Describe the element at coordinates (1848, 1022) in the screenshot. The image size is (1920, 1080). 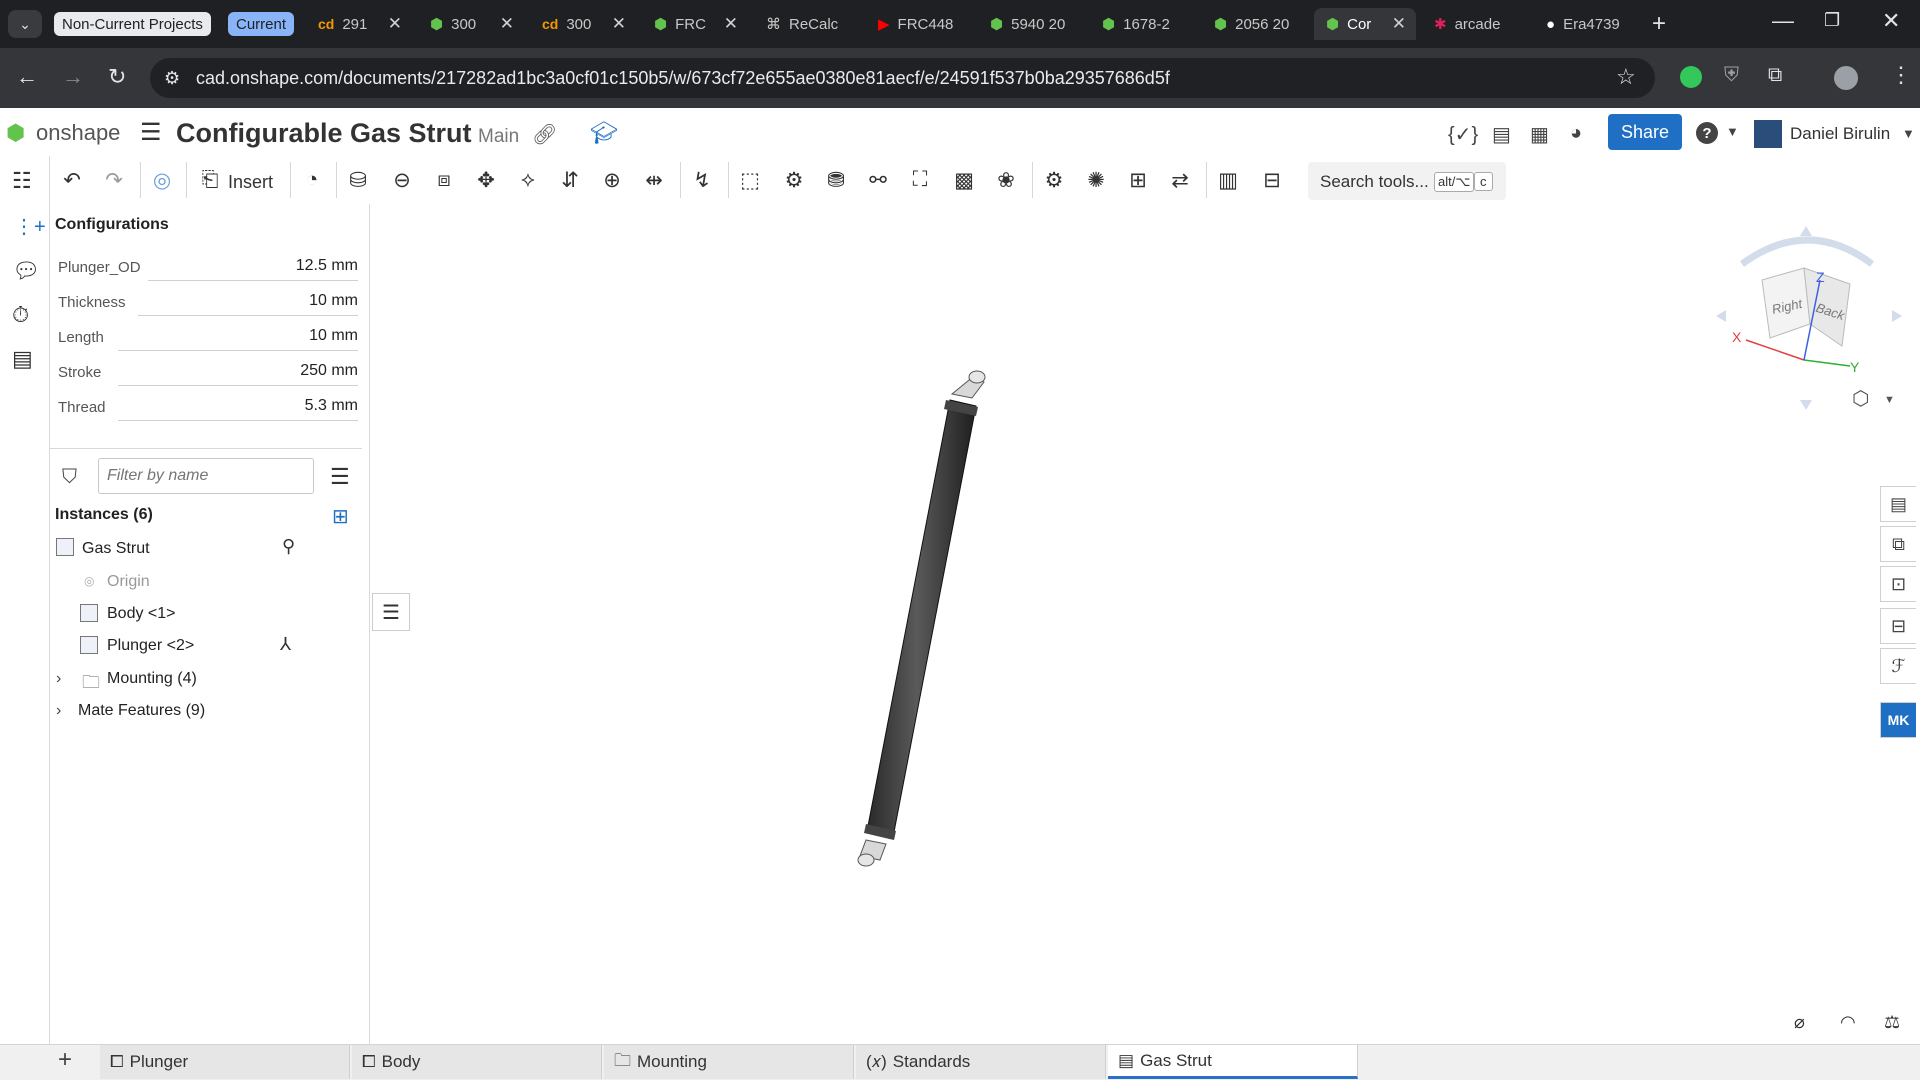
I see `render-mode-icon: ◠` at that location.